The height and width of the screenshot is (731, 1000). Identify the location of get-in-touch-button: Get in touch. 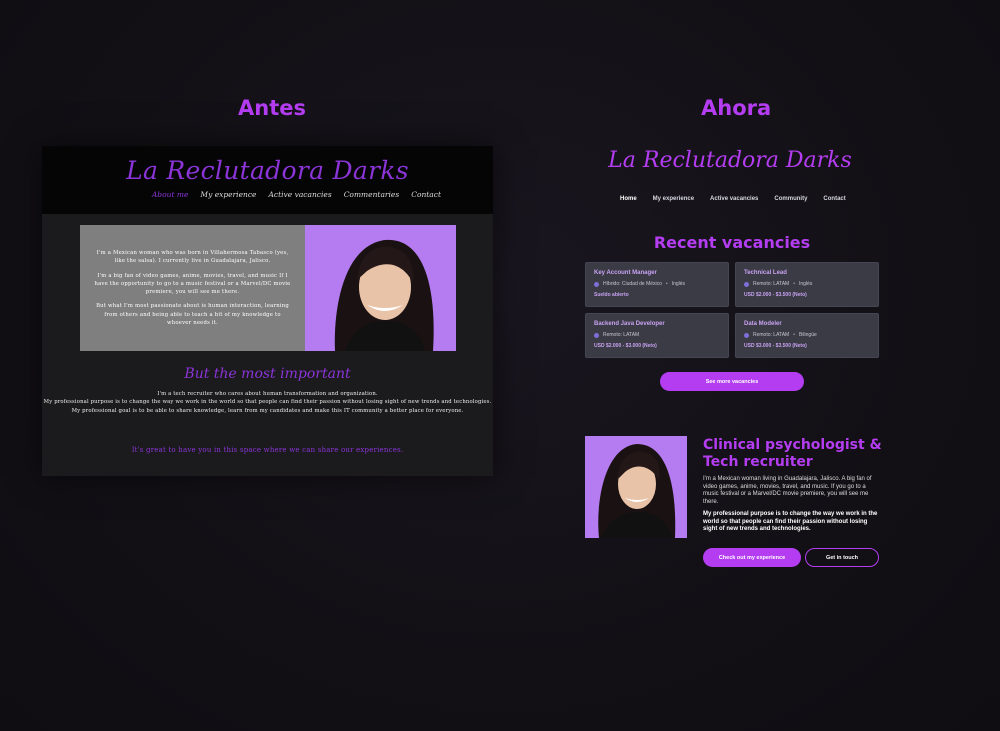
(842, 557).